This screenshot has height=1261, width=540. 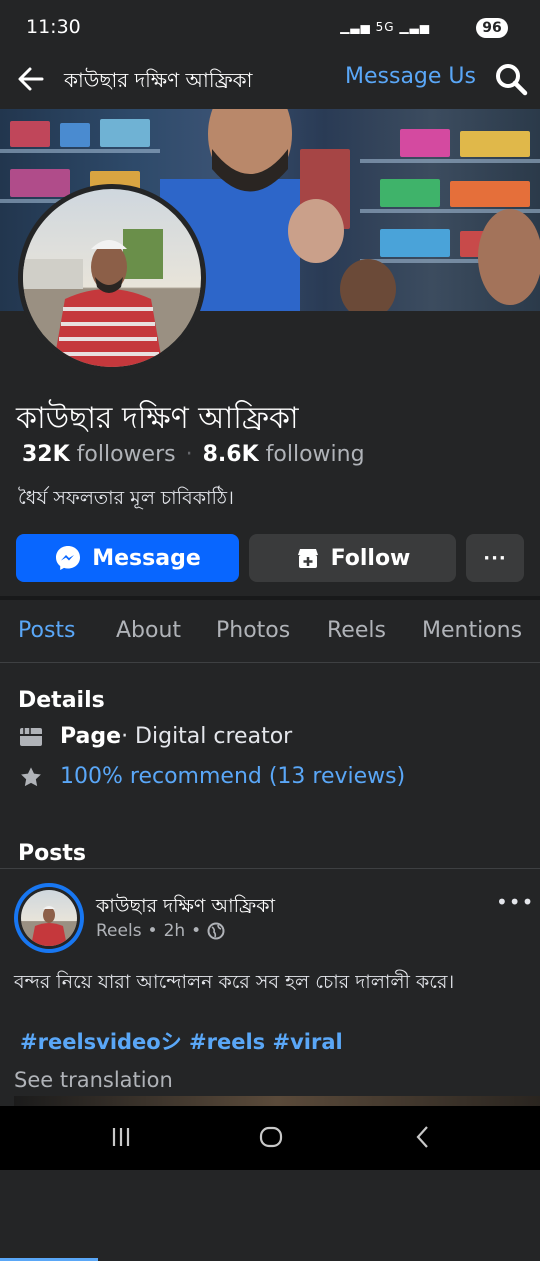 I want to click on following-label: following, so click(x=315, y=454).